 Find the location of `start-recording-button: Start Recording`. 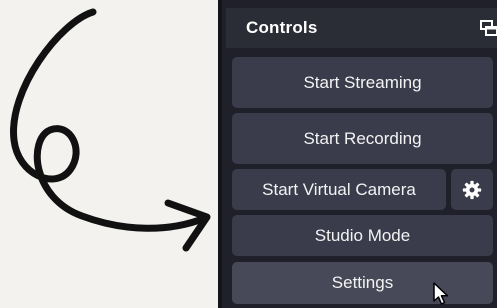

start-recording-button: Start Recording is located at coordinates (362, 138).